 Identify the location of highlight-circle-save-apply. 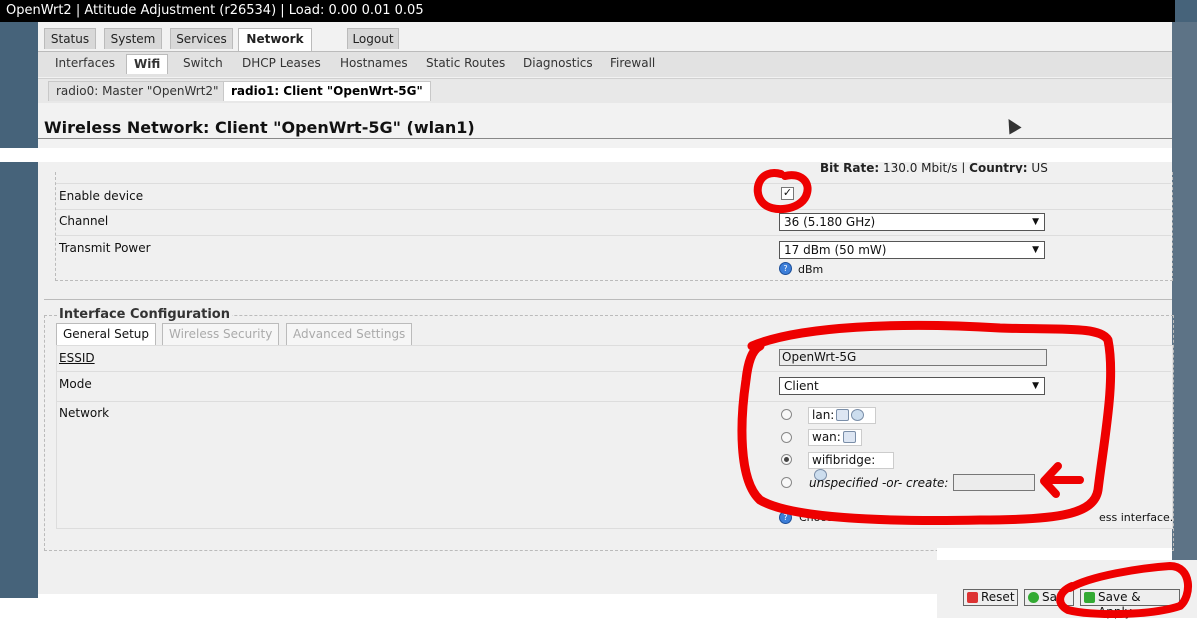
(1124, 589).